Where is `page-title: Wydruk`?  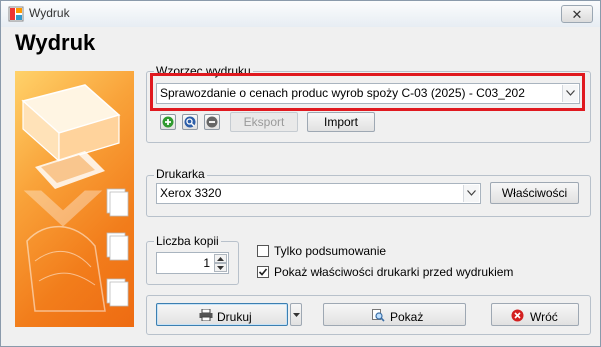
page-title: Wydruk is located at coordinates (55, 42).